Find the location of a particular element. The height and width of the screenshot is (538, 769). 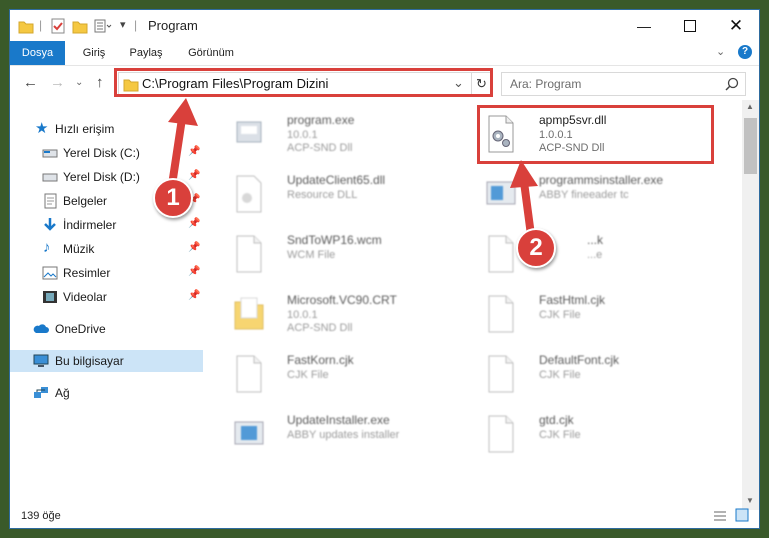

annotation-arrows is located at coordinates (353, 168).